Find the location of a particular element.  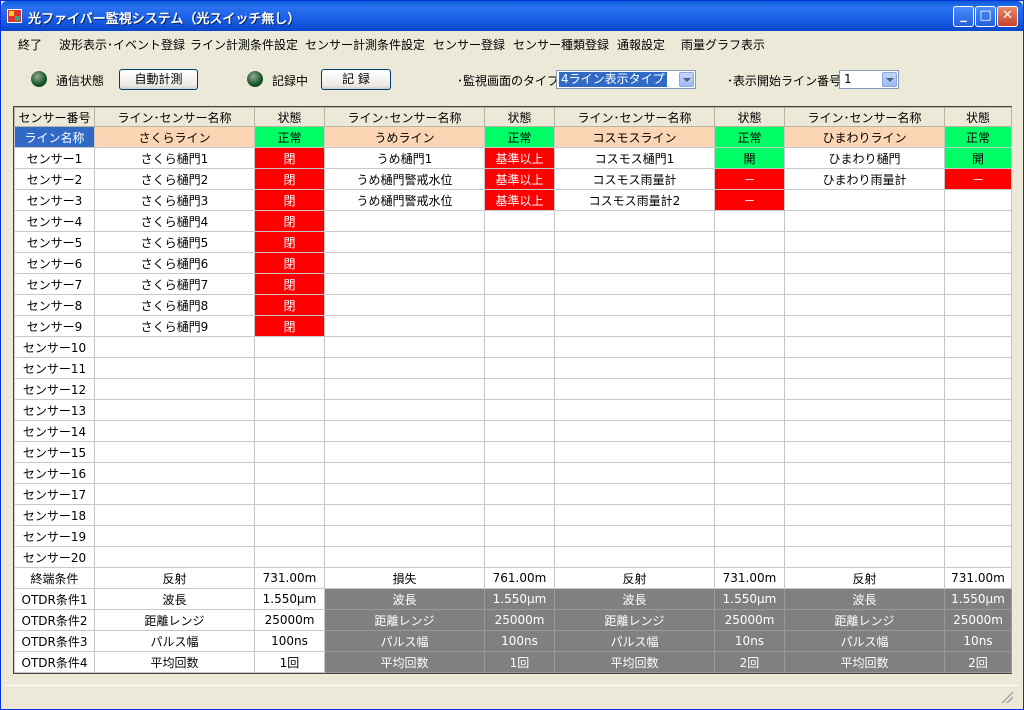

sensor-name-cell: ひまわり雨量計 is located at coordinates (864, 179).